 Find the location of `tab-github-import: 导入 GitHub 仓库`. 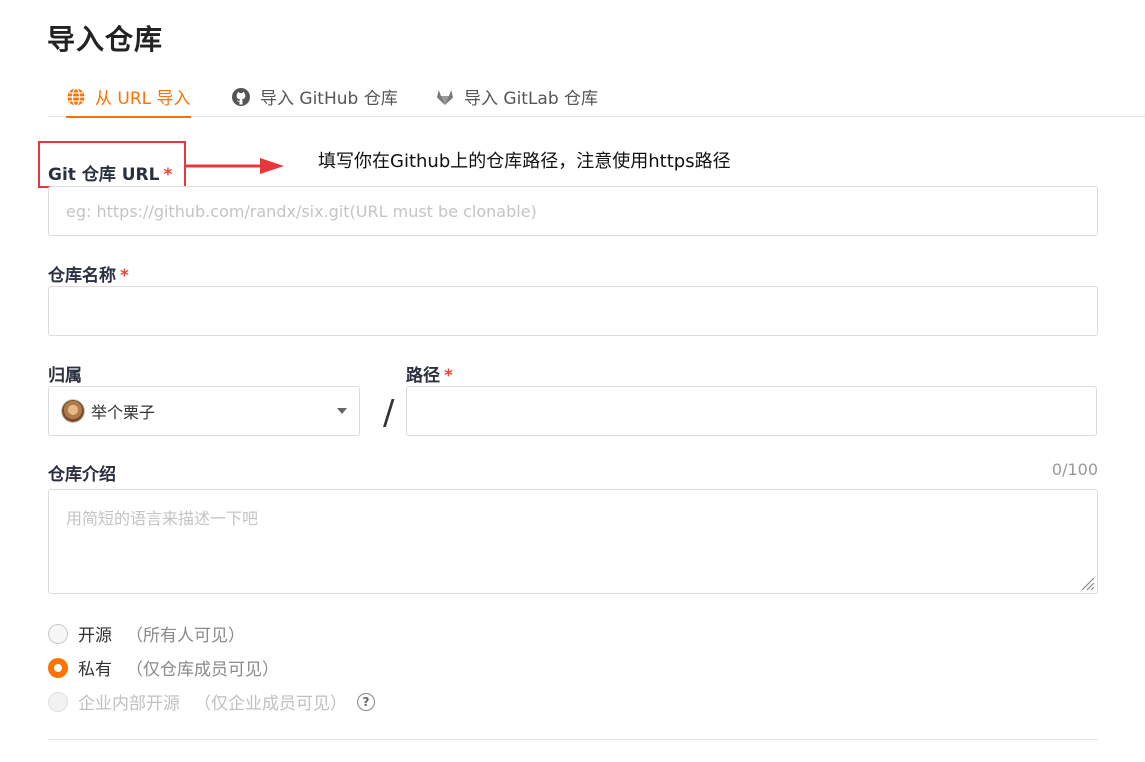

tab-github-import: 导入 GitHub 仓库 is located at coordinates (314, 96).